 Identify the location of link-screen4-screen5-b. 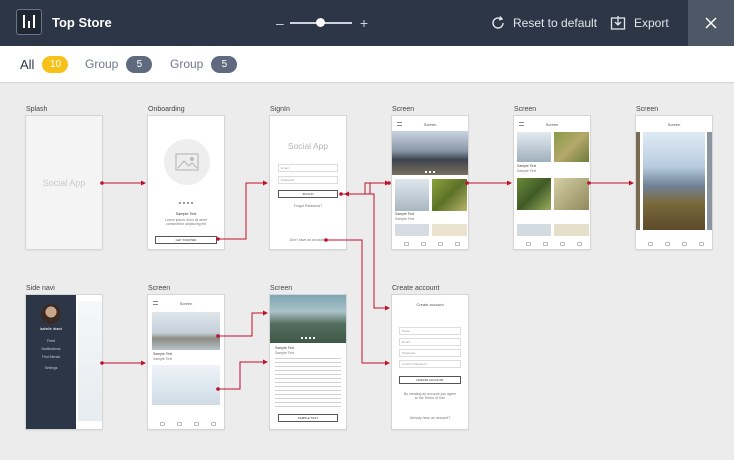
(243, 374).